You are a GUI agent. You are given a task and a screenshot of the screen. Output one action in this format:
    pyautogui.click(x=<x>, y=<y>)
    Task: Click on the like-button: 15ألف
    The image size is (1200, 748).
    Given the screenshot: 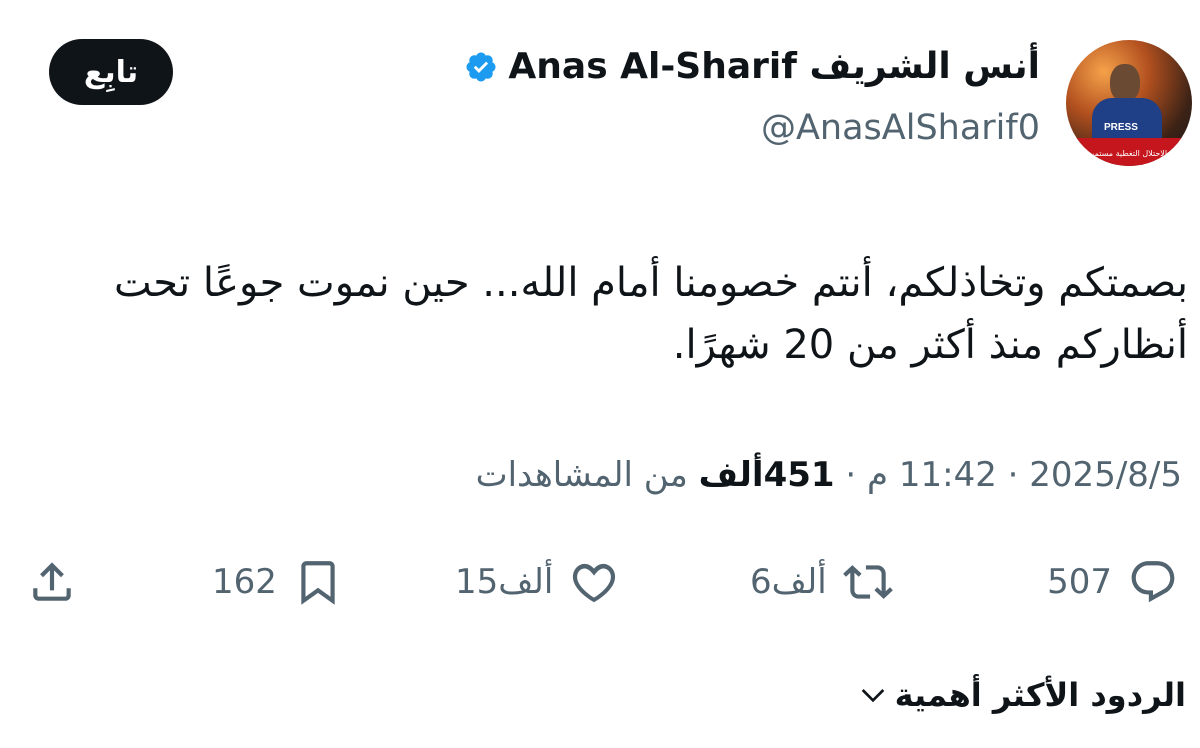 What is the action you would take?
    pyautogui.click(x=537, y=582)
    